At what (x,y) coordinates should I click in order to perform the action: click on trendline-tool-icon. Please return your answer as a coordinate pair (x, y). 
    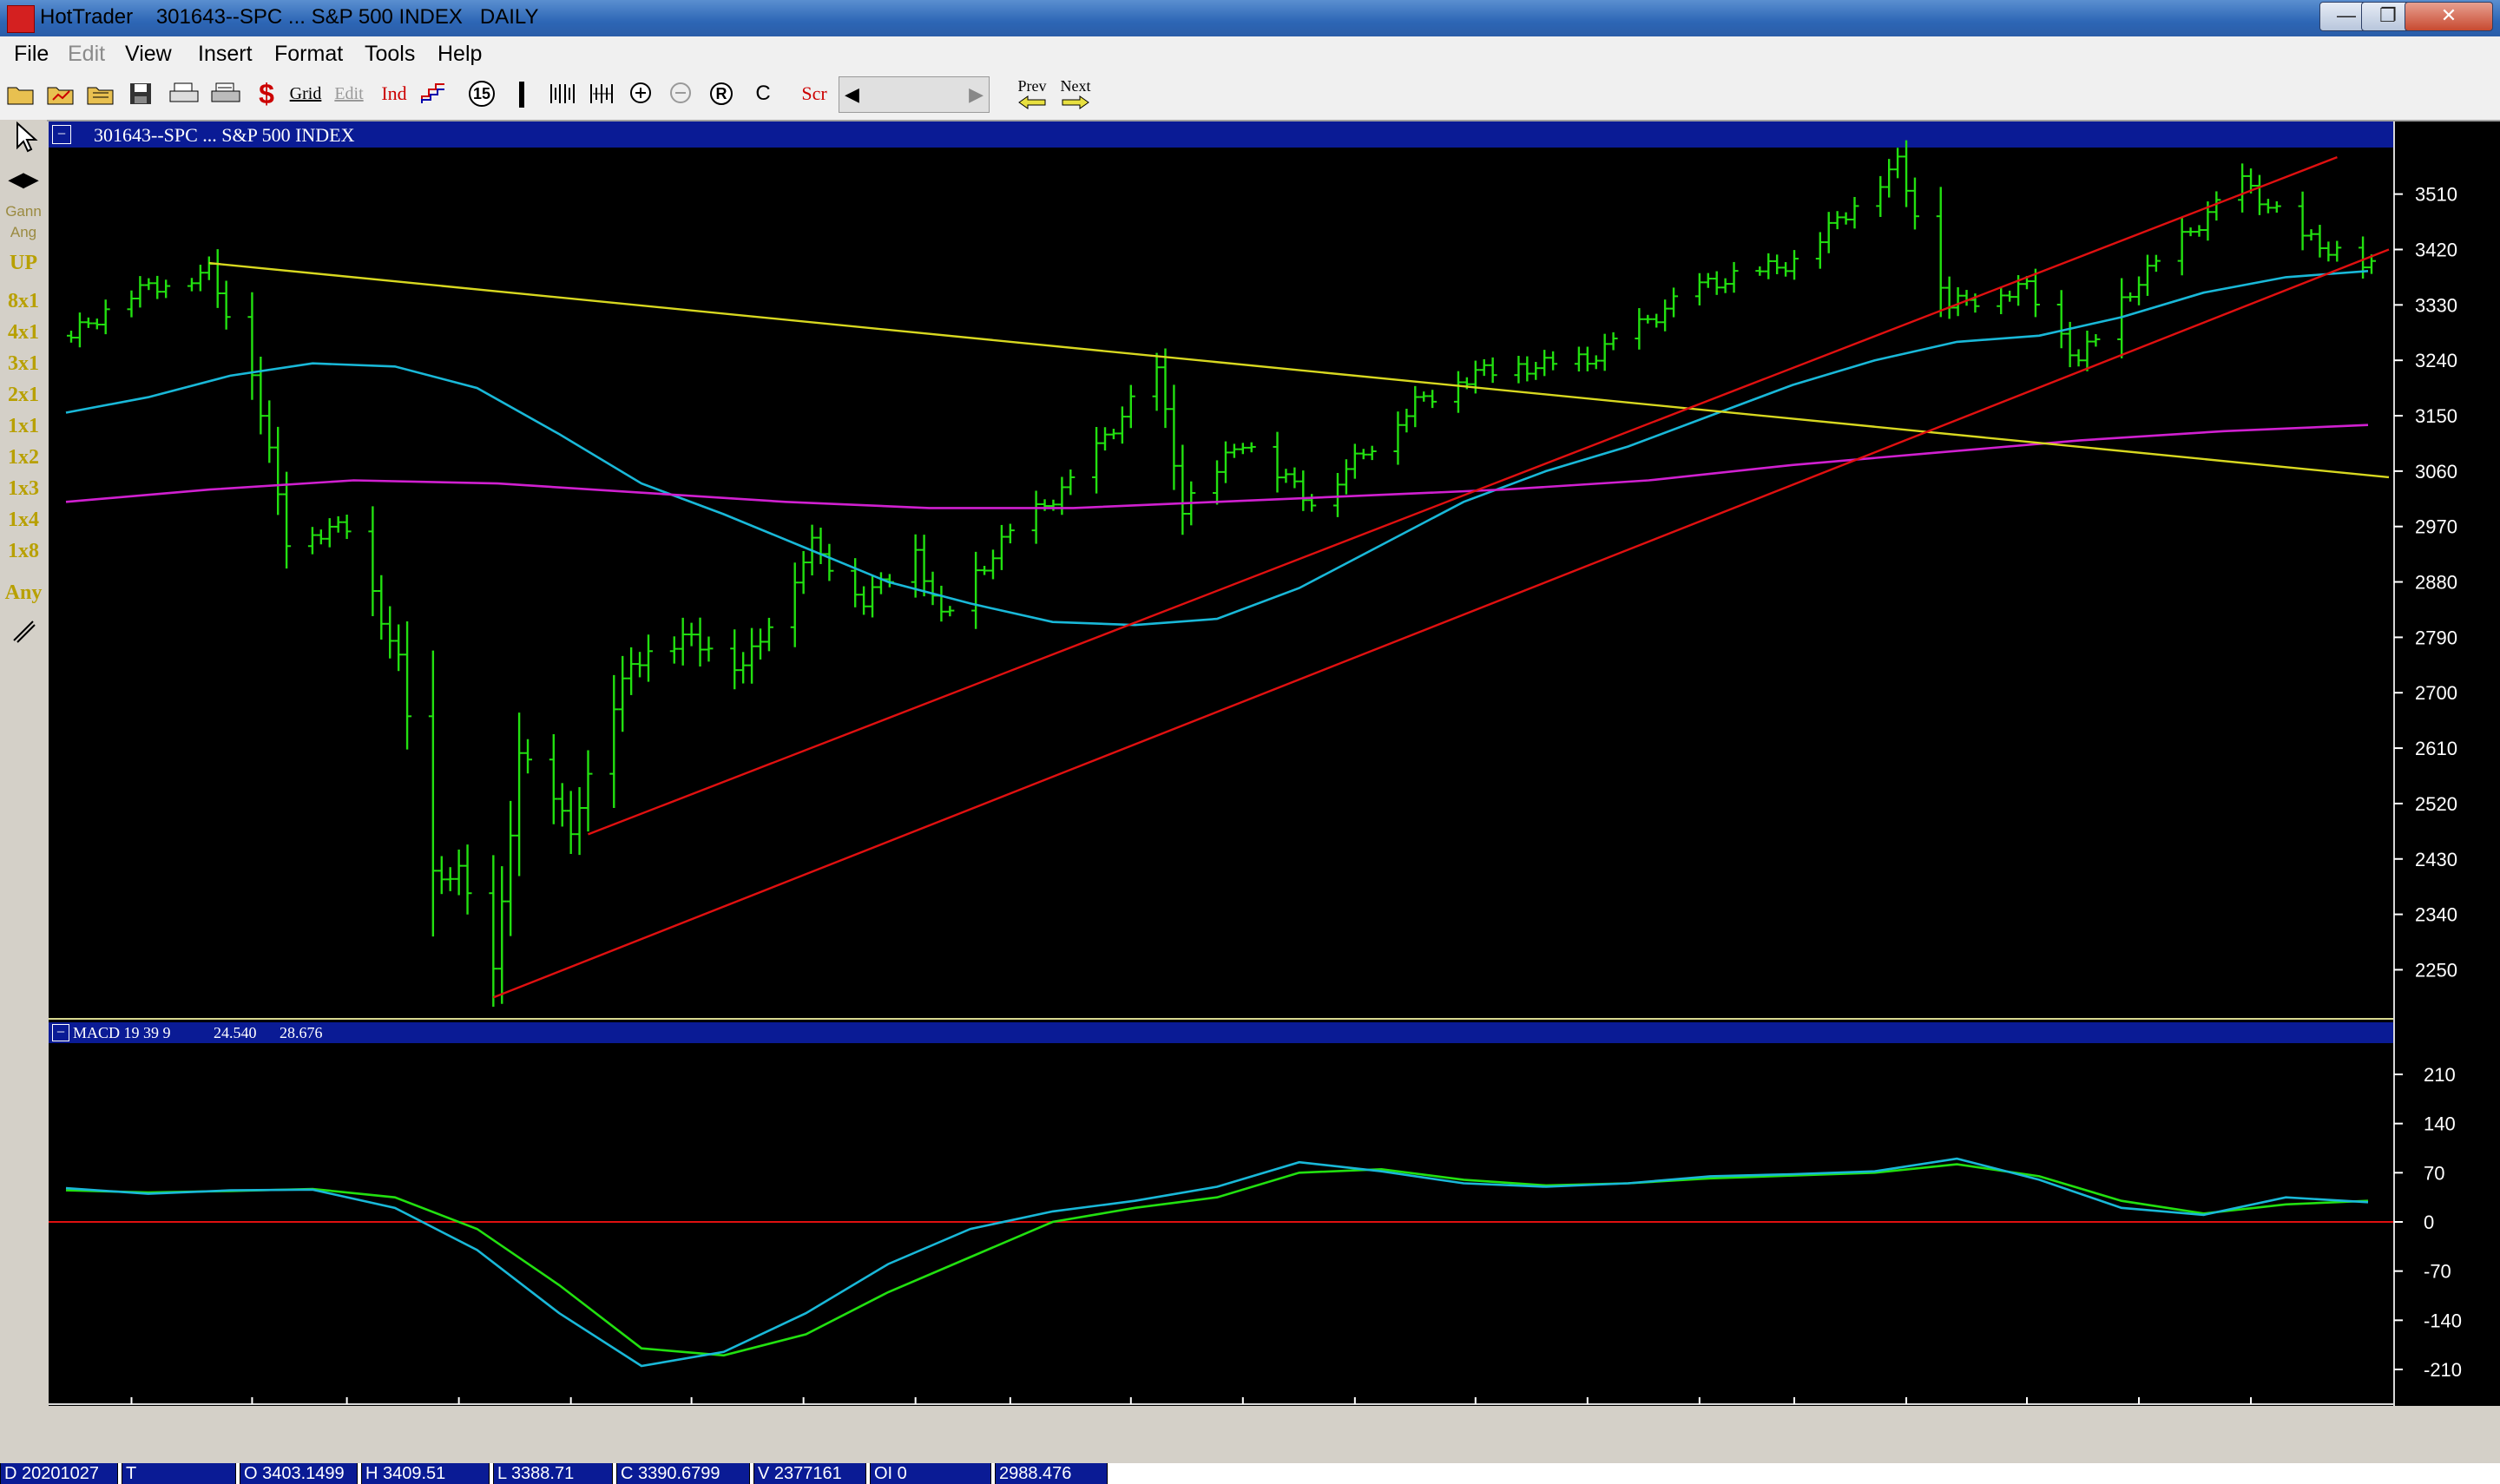
    Looking at the image, I should click on (23, 634).